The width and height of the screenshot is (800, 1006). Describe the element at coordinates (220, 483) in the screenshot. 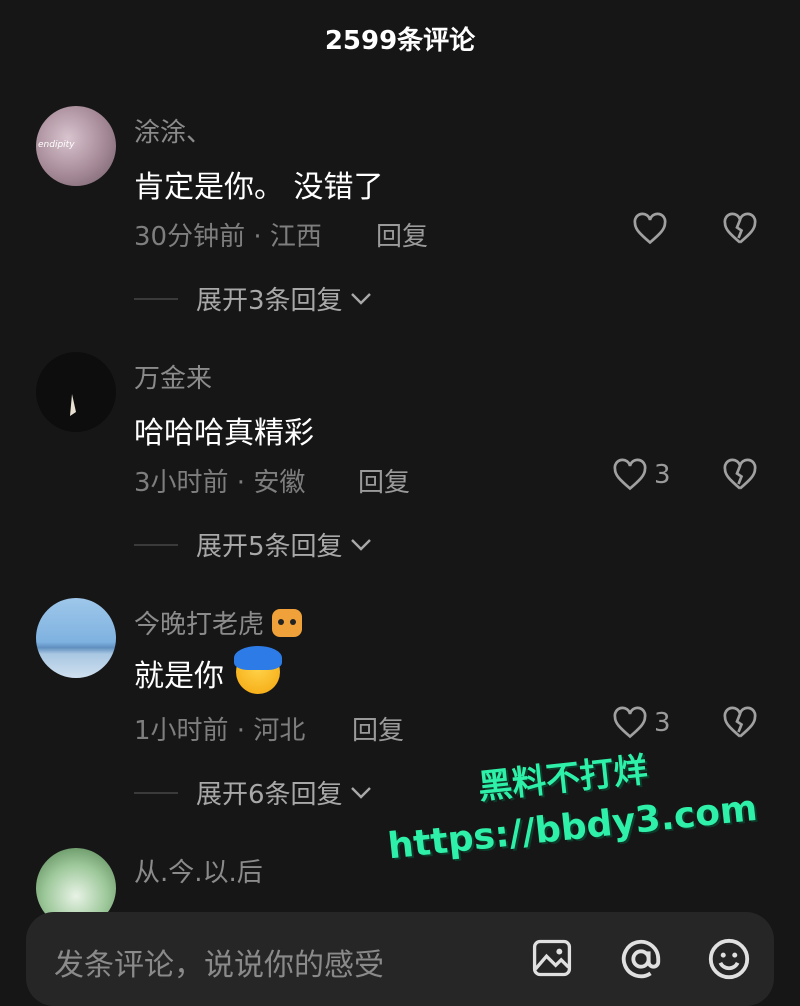

I see `comment-meta: 3小时前 · 安徽` at that location.